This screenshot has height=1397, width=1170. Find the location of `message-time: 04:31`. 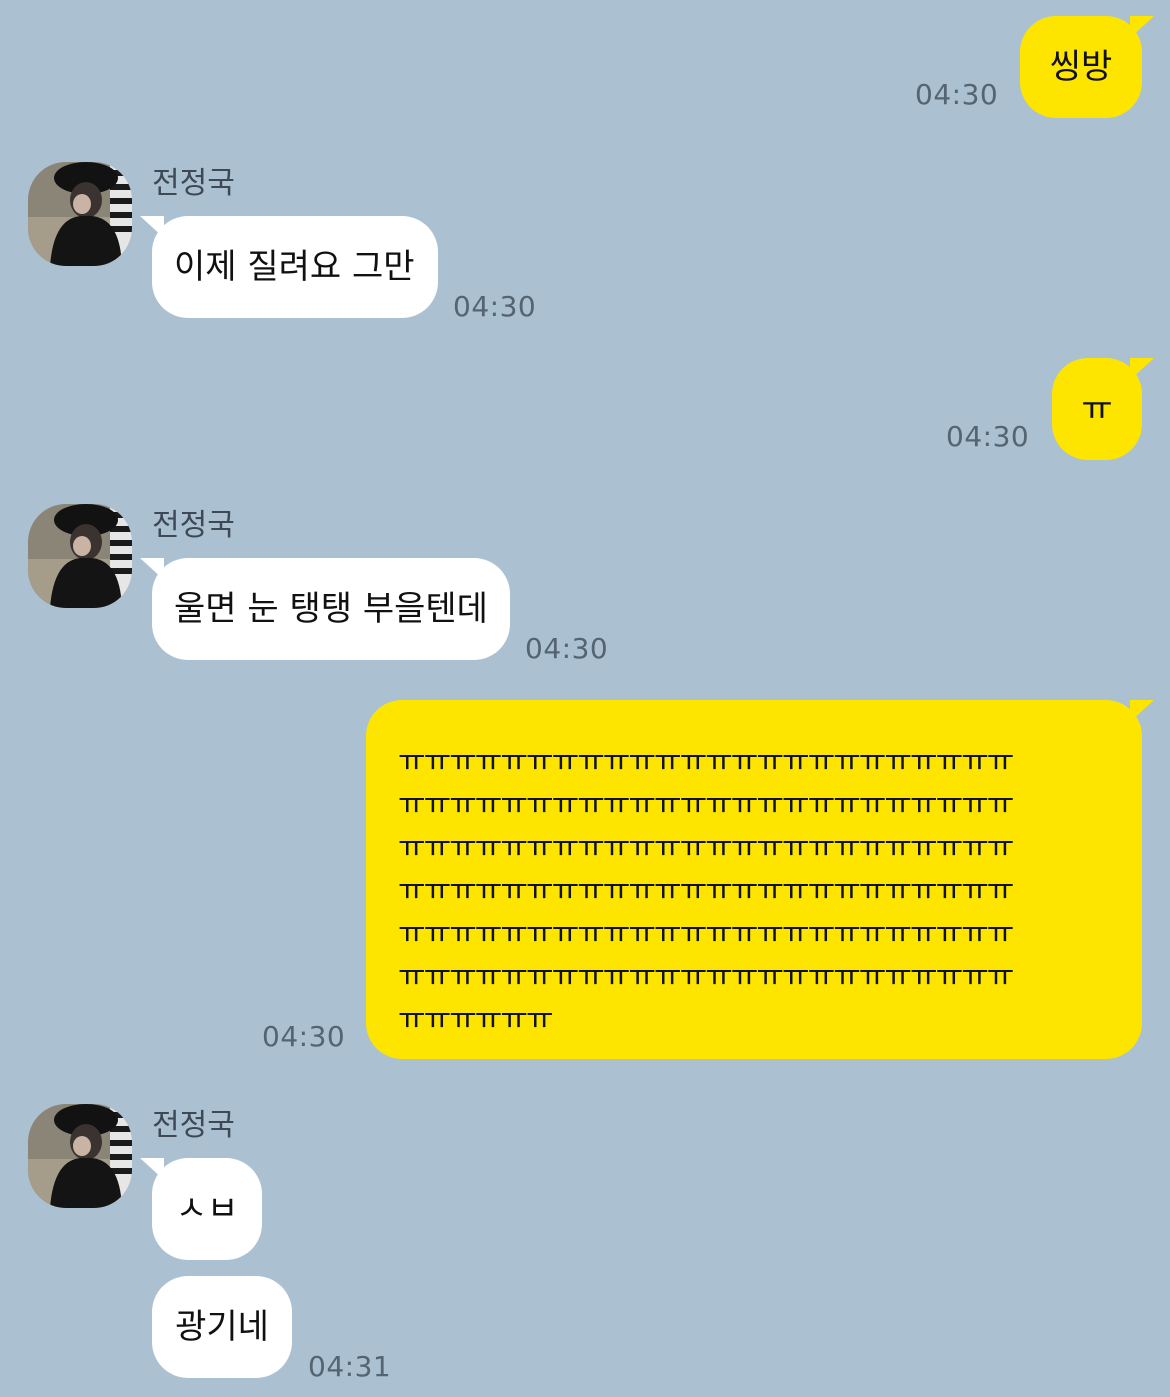

message-time: 04:31 is located at coordinates (350, 1366).